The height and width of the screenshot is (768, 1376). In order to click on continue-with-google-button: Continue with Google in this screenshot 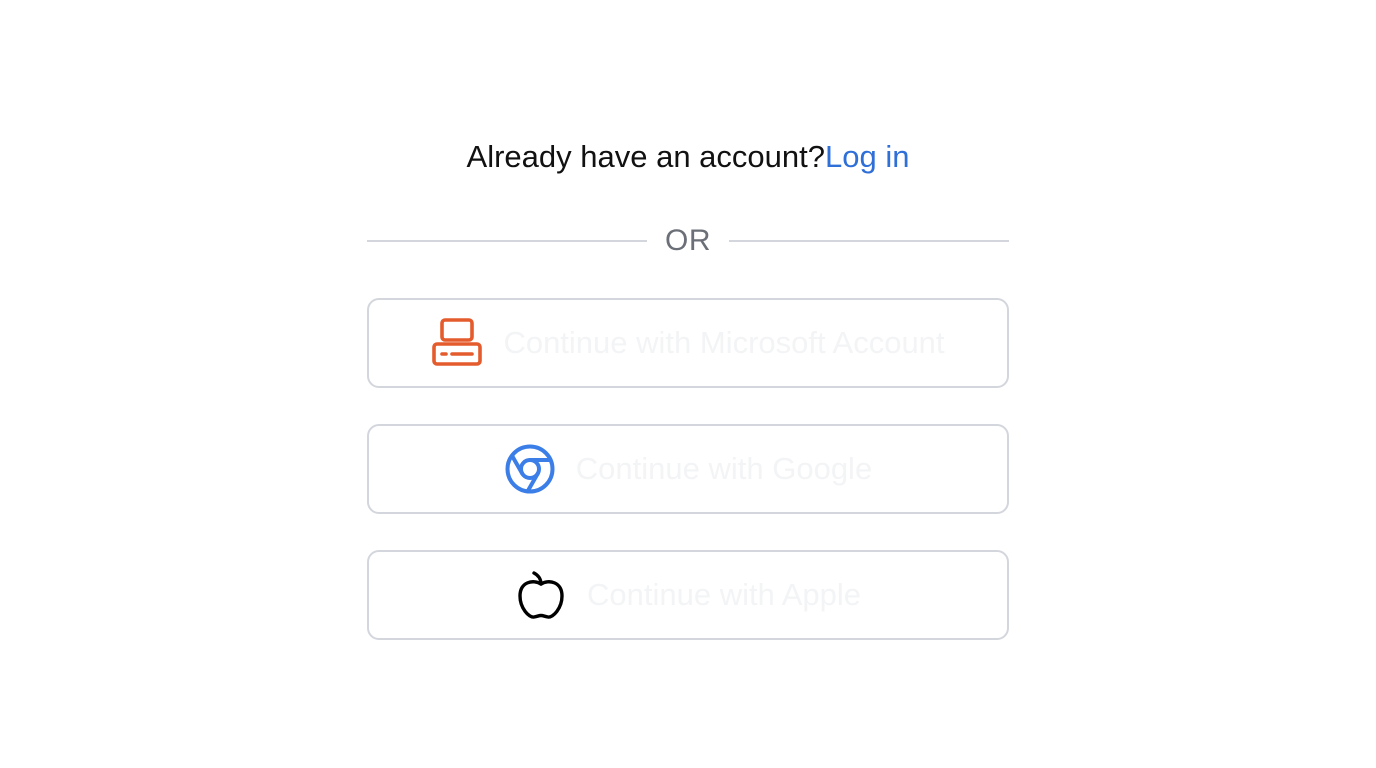, I will do `click(688, 469)`.